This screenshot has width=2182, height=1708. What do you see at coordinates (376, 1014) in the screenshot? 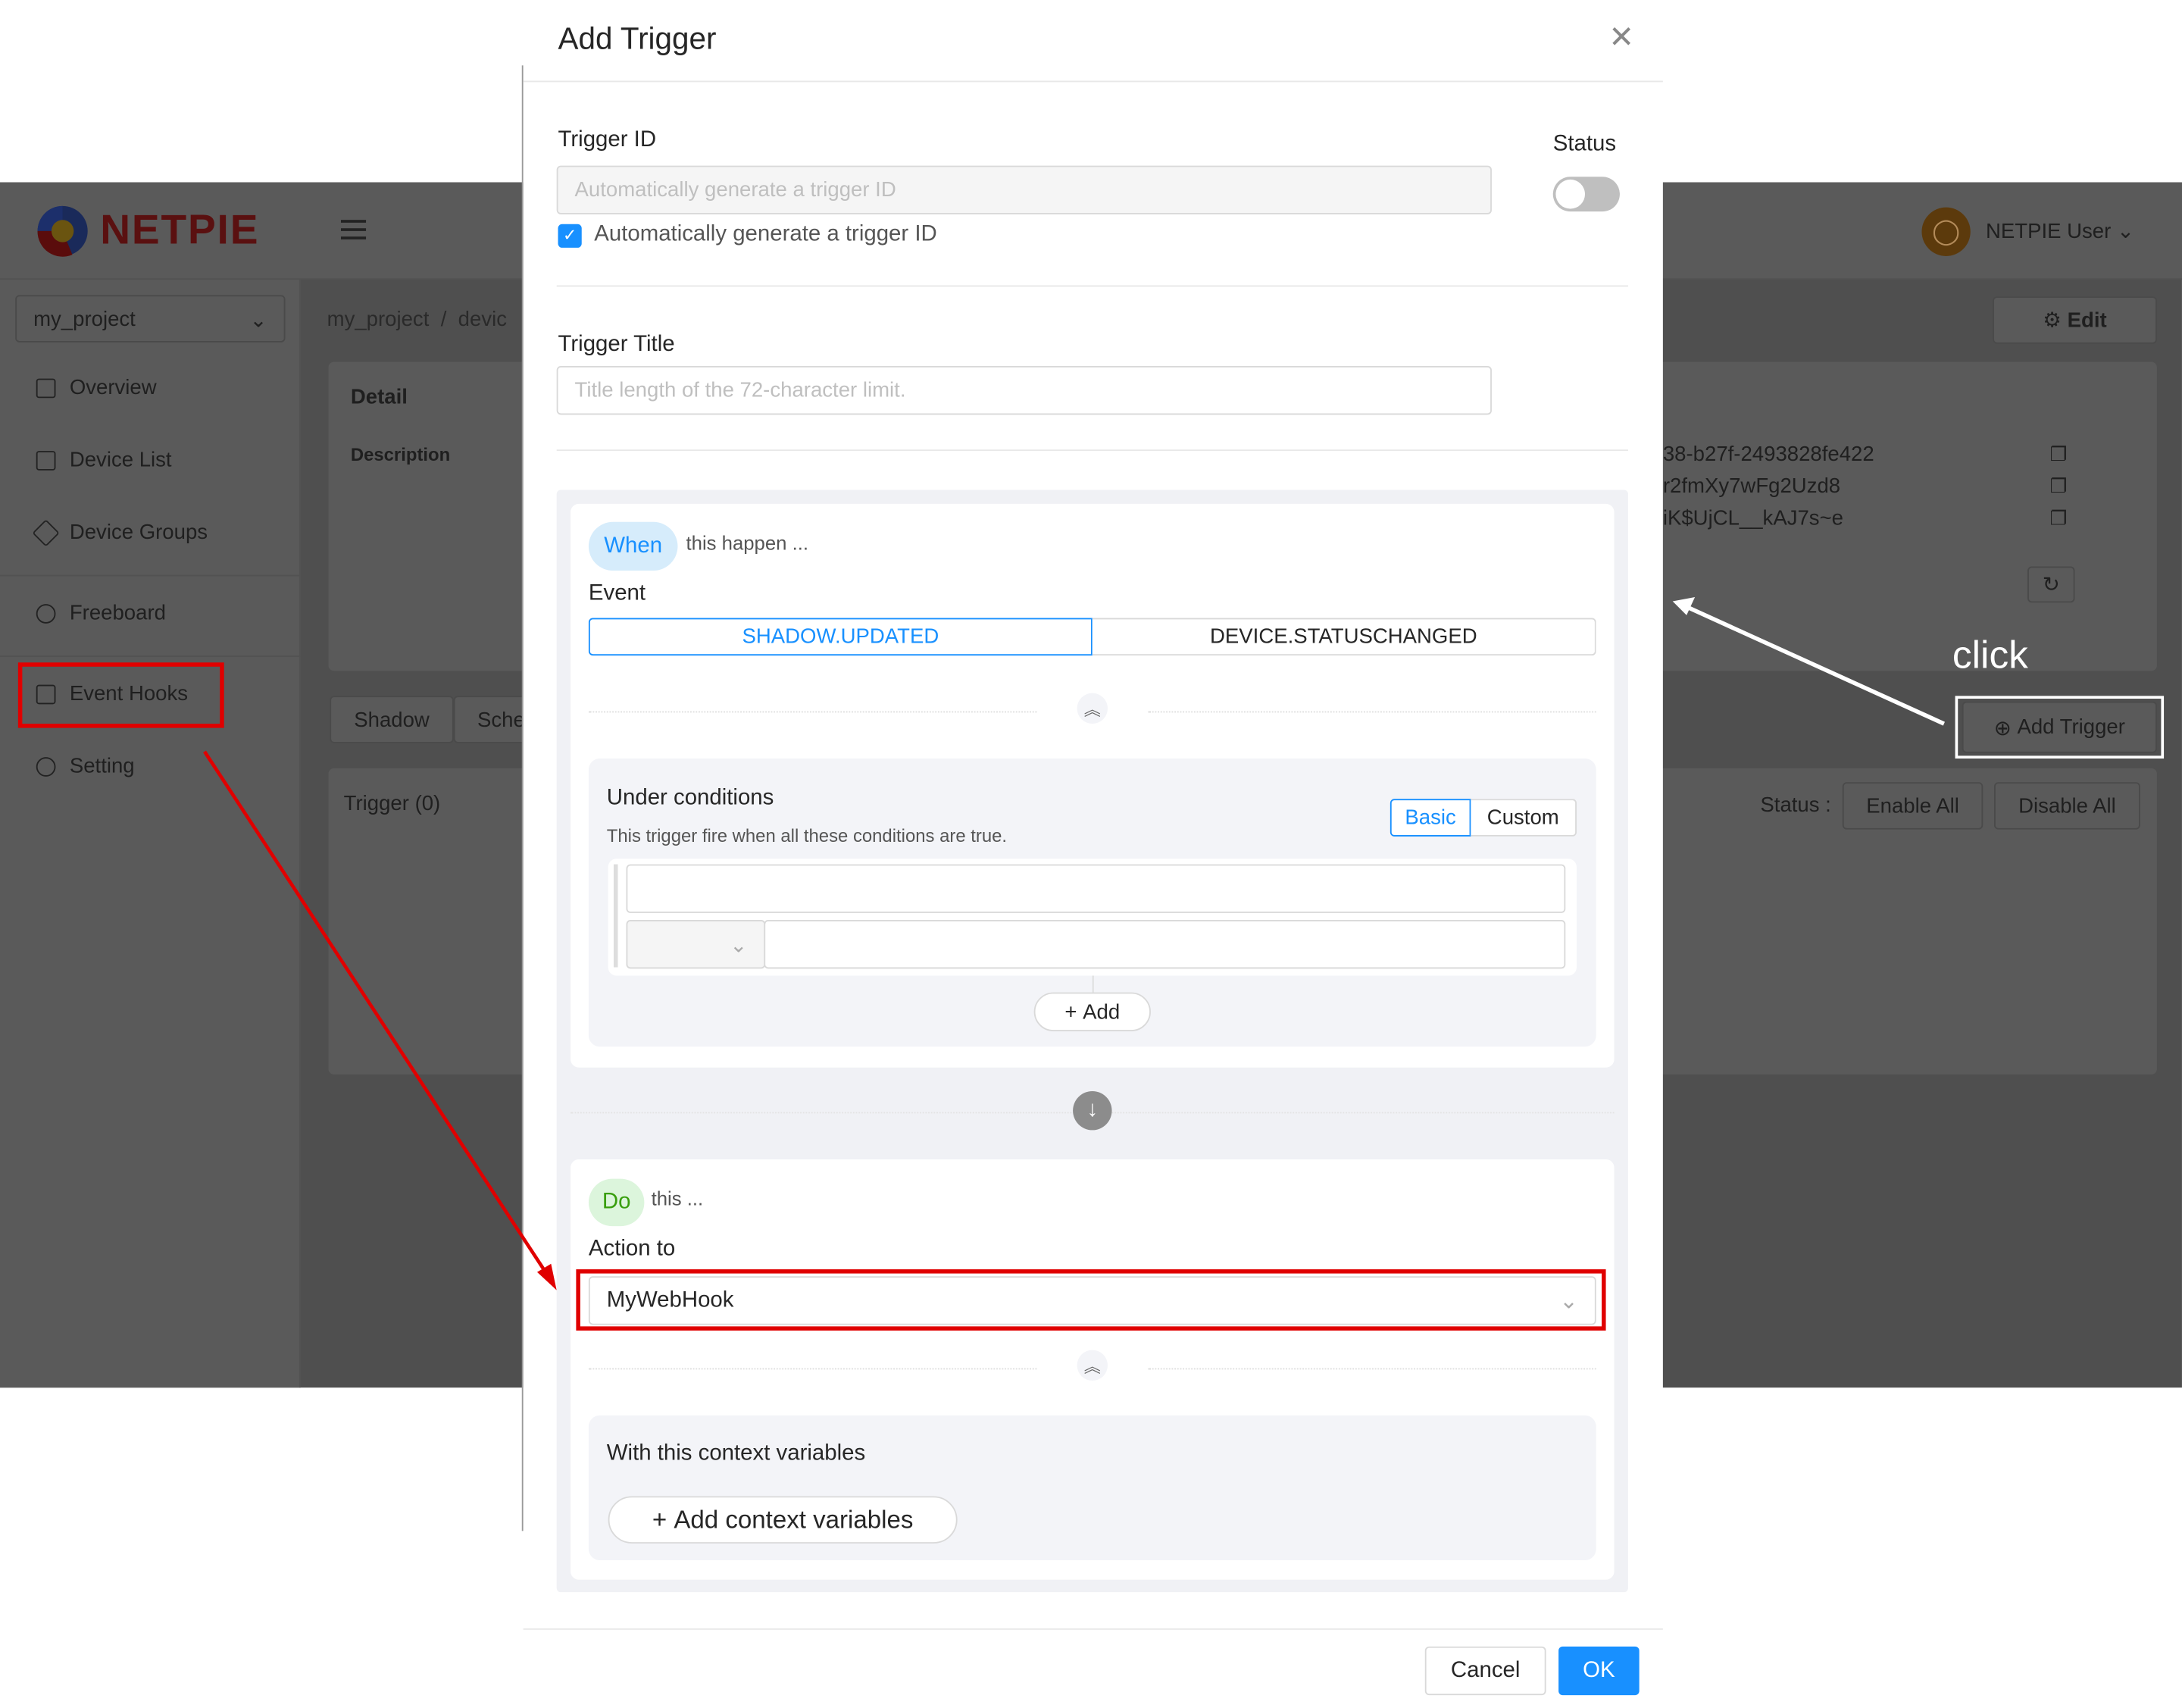
I see `red-arrow-line` at bounding box center [376, 1014].